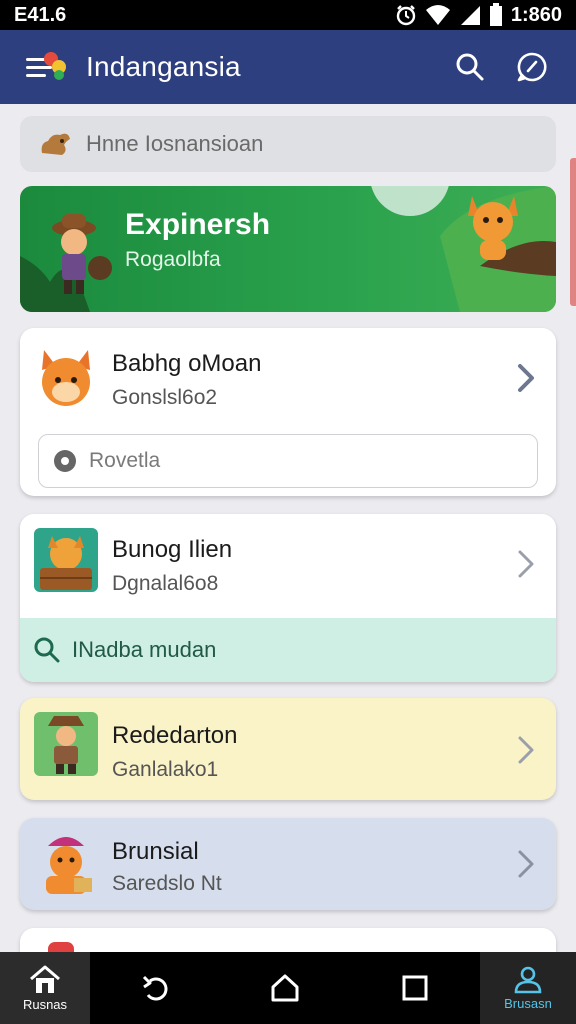  What do you see at coordinates (495, 14) in the screenshot?
I see `battery-icon` at bounding box center [495, 14].